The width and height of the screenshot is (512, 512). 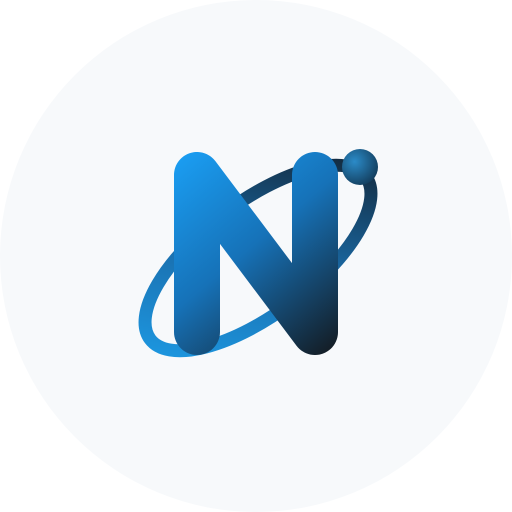 I want to click on orbit-dot, so click(x=360, y=167).